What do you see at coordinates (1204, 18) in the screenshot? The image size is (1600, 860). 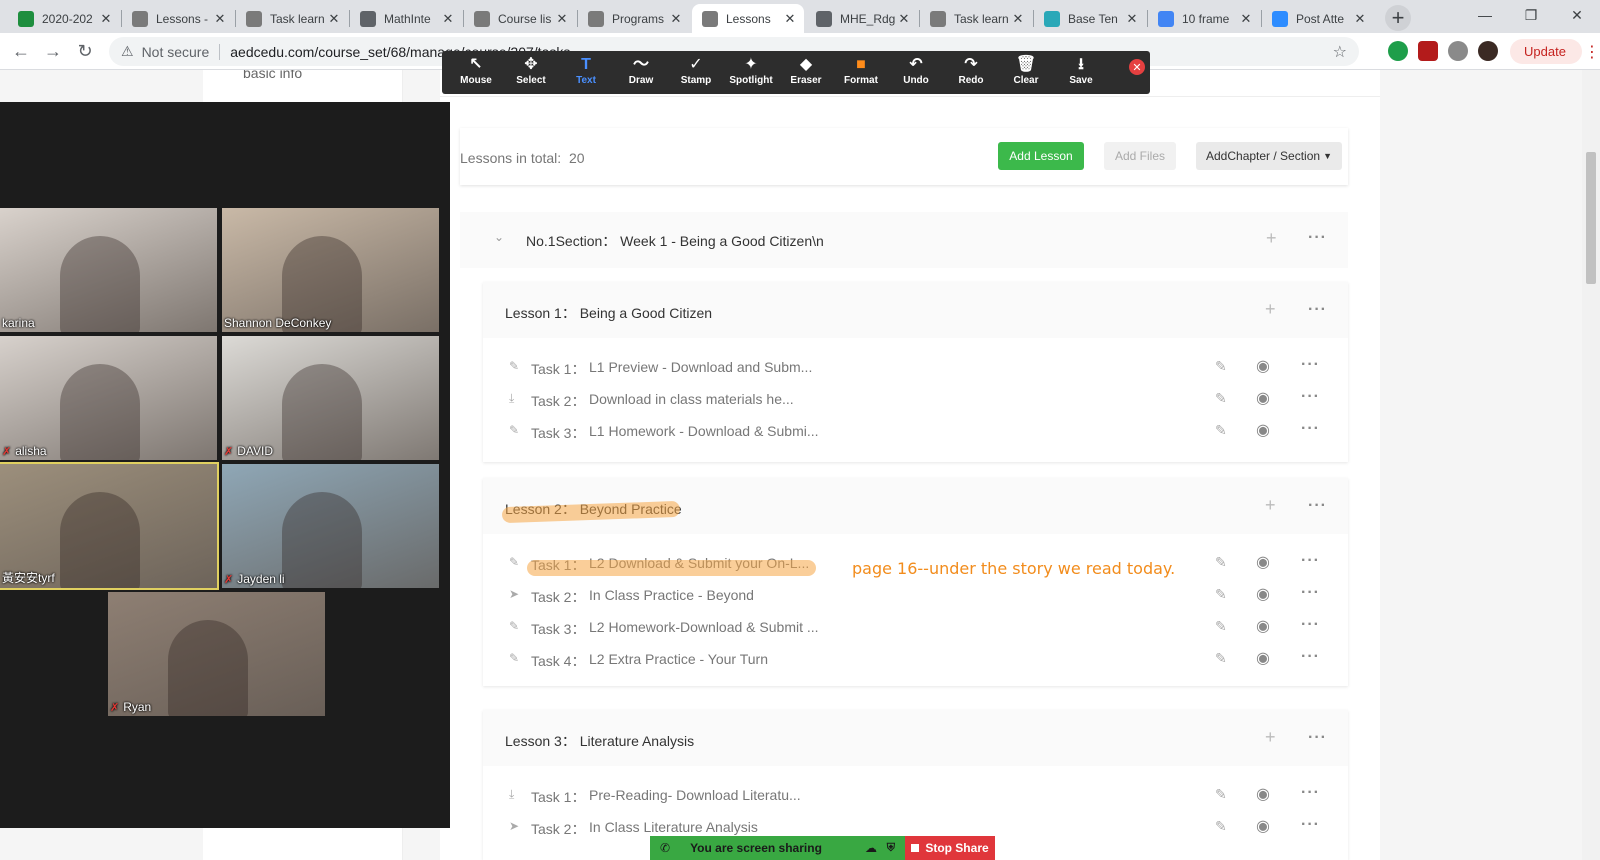 I see `browser-tab: 10 frame ✕` at bounding box center [1204, 18].